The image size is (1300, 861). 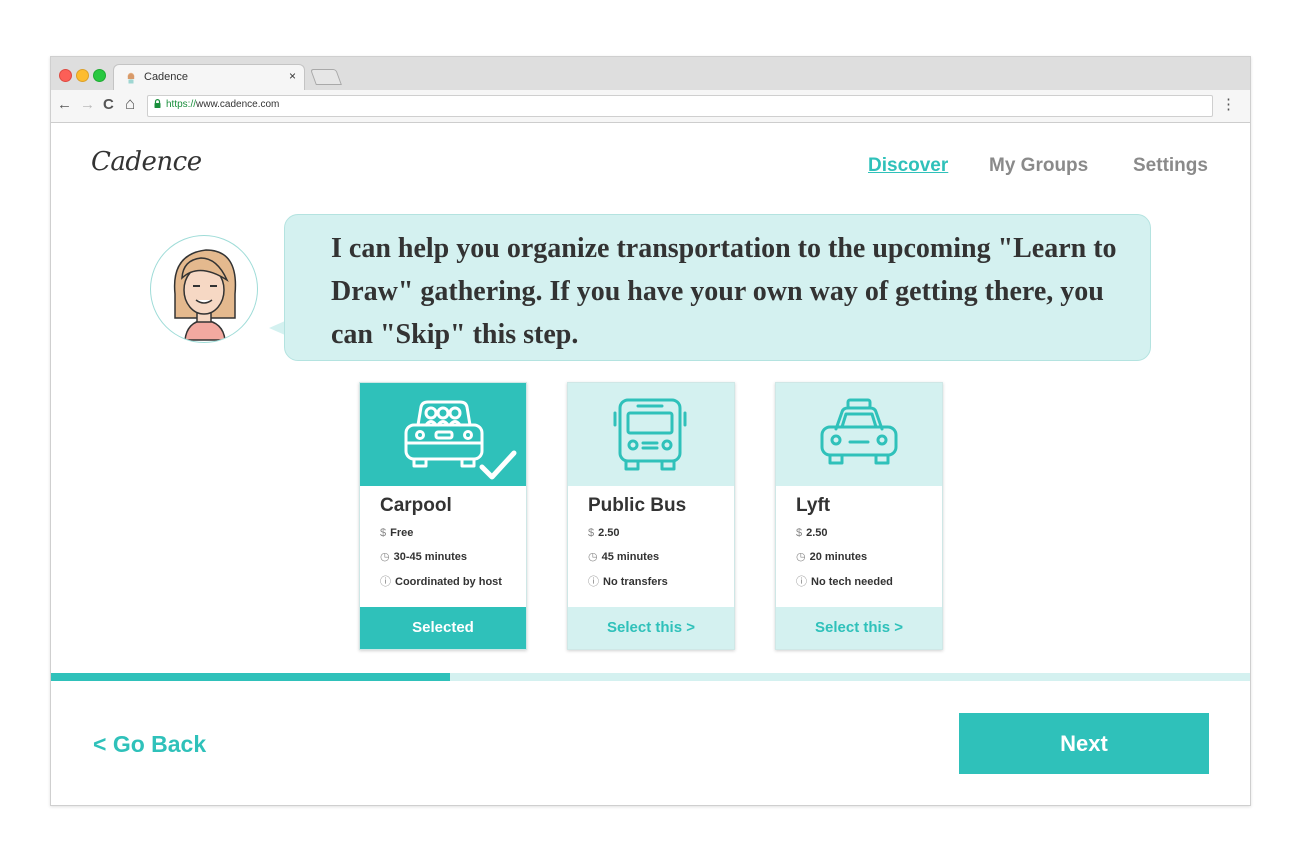 What do you see at coordinates (149, 744) in the screenshot?
I see `go-back-button: < Go Back` at bounding box center [149, 744].